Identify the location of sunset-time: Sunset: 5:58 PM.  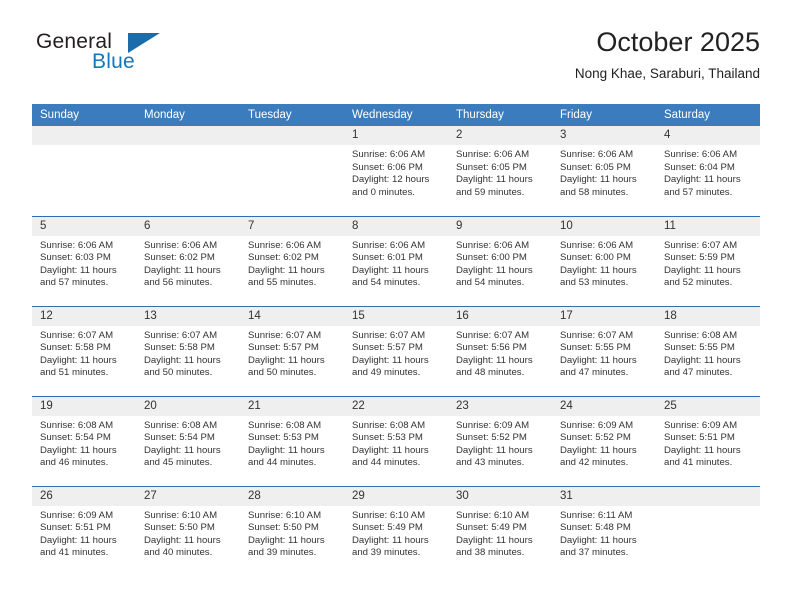
(75, 348).